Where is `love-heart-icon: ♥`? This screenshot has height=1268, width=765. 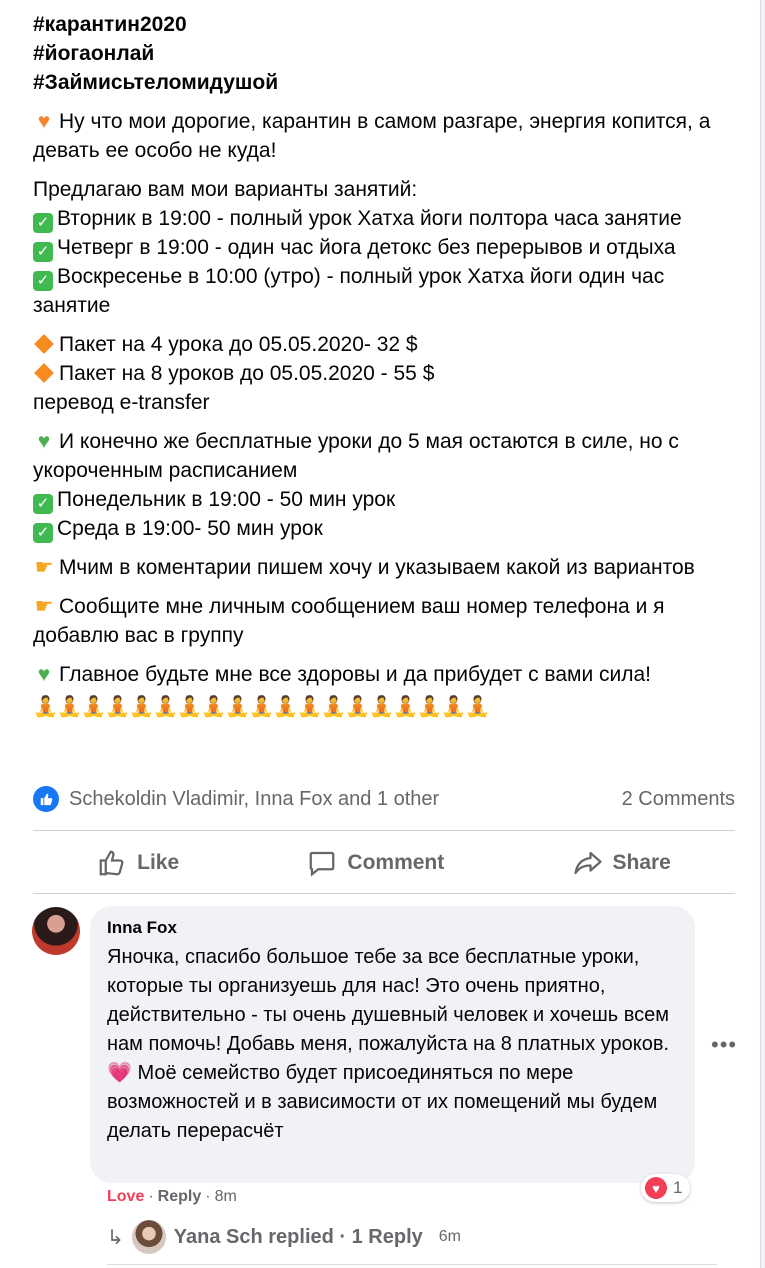
love-heart-icon: ♥ is located at coordinates (656, 1188).